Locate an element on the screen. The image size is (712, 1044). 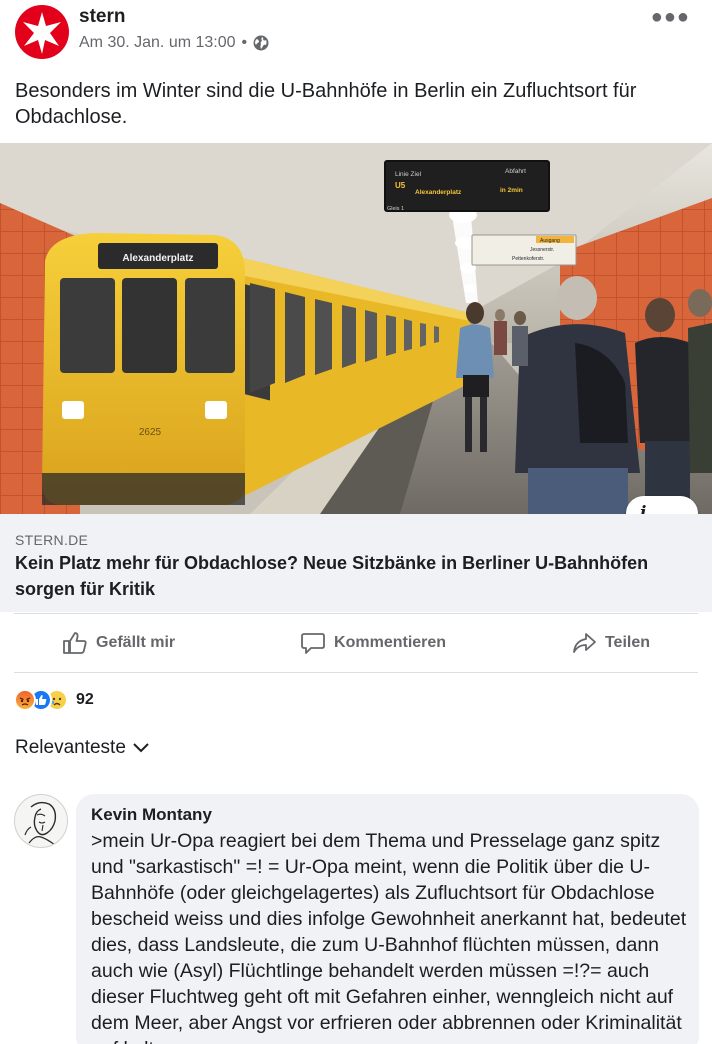
train-destination-display: Alexanderplatz is located at coordinates (157, 258).